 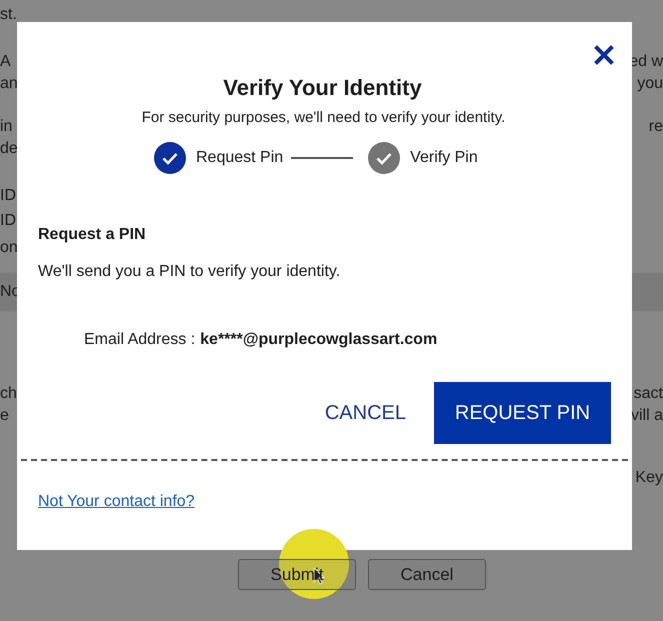 I want to click on text-fragment: sact, so click(x=648, y=394).